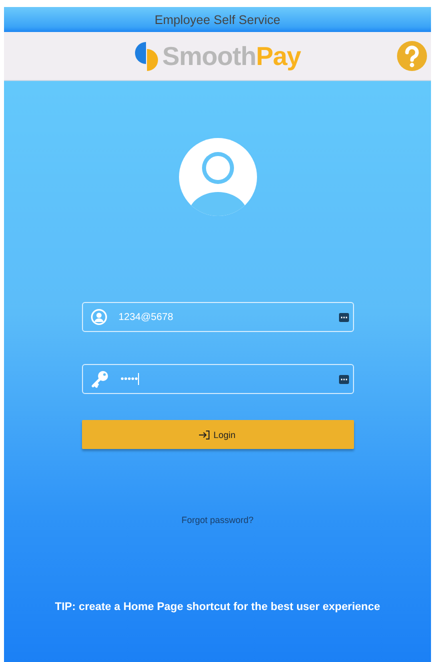 Image resolution: width=435 pixels, height=662 pixels. Describe the element at coordinates (99, 379) in the screenshot. I see `key-icon` at that location.